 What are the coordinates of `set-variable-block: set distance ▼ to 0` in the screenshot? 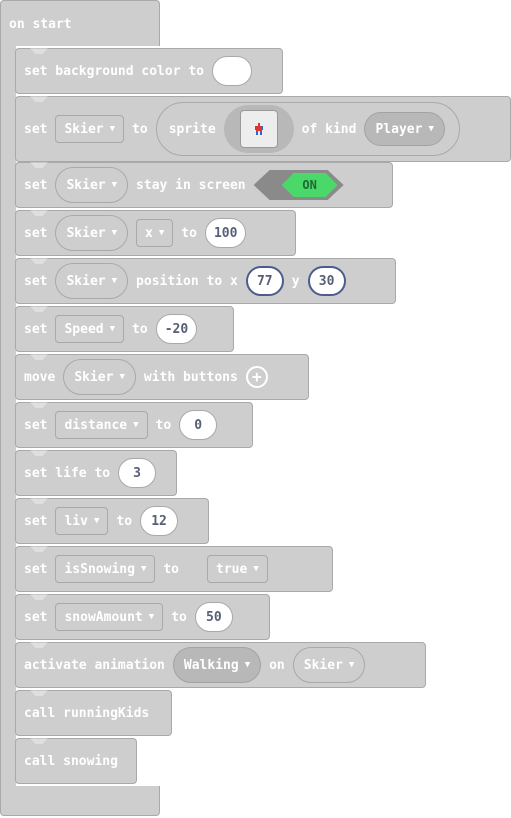 It's located at (134, 425).